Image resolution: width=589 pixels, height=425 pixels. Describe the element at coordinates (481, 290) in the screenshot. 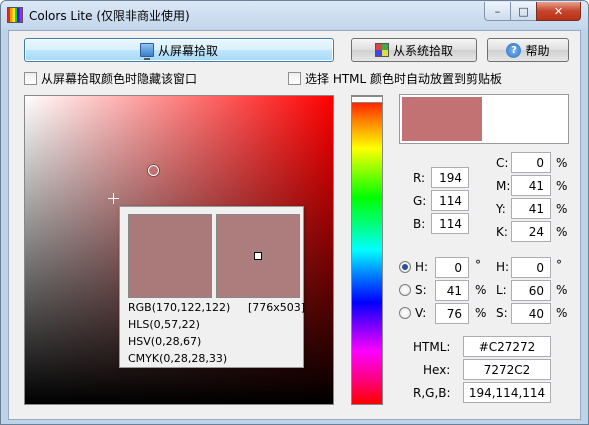

I see `hsv-s-unit: %` at that location.